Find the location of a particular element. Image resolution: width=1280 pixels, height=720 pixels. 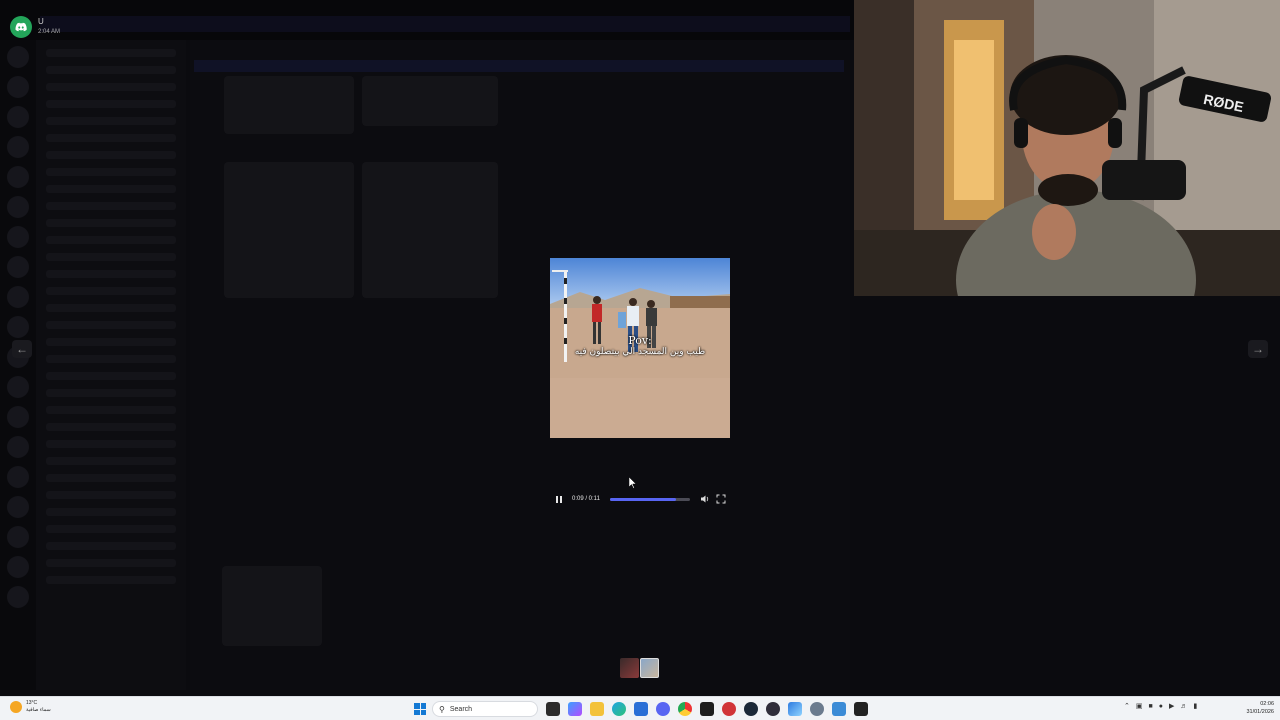

search-icon: ⚲ is located at coordinates (442, 709).